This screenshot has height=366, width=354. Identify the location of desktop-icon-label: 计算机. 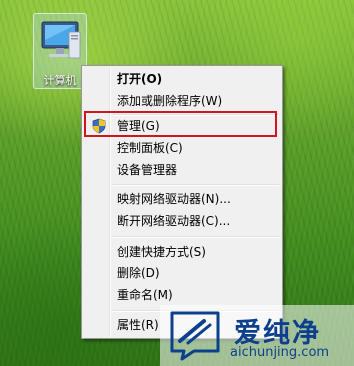
(60, 80).